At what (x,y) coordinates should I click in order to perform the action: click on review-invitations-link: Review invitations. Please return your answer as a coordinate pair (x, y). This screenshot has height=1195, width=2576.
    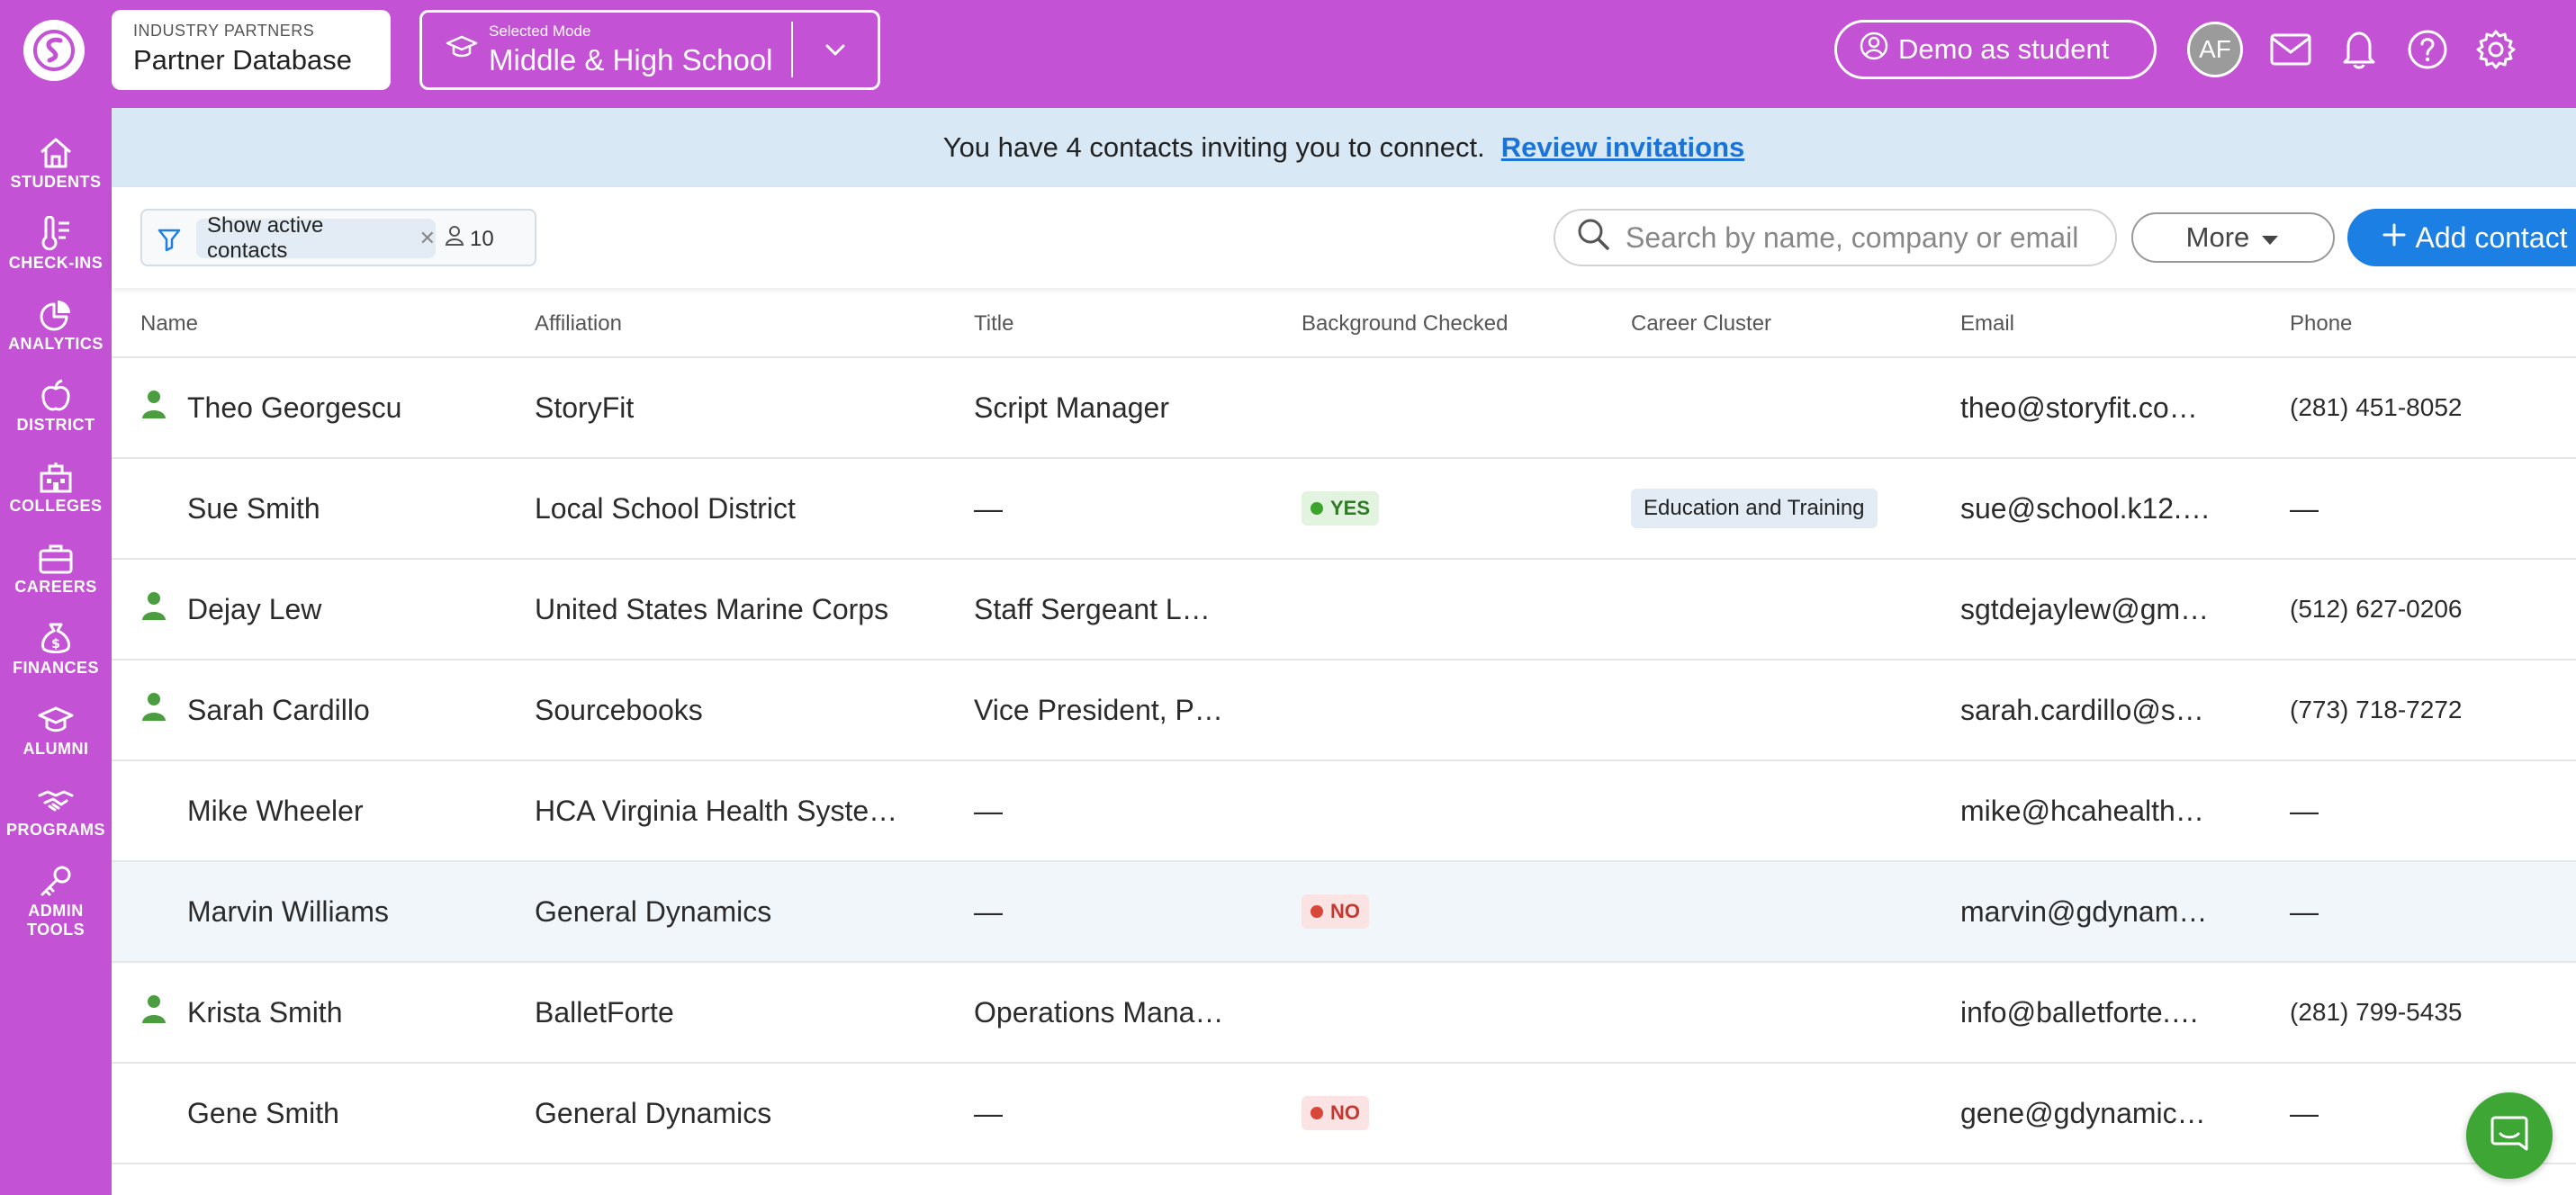
    Looking at the image, I should click on (1622, 147).